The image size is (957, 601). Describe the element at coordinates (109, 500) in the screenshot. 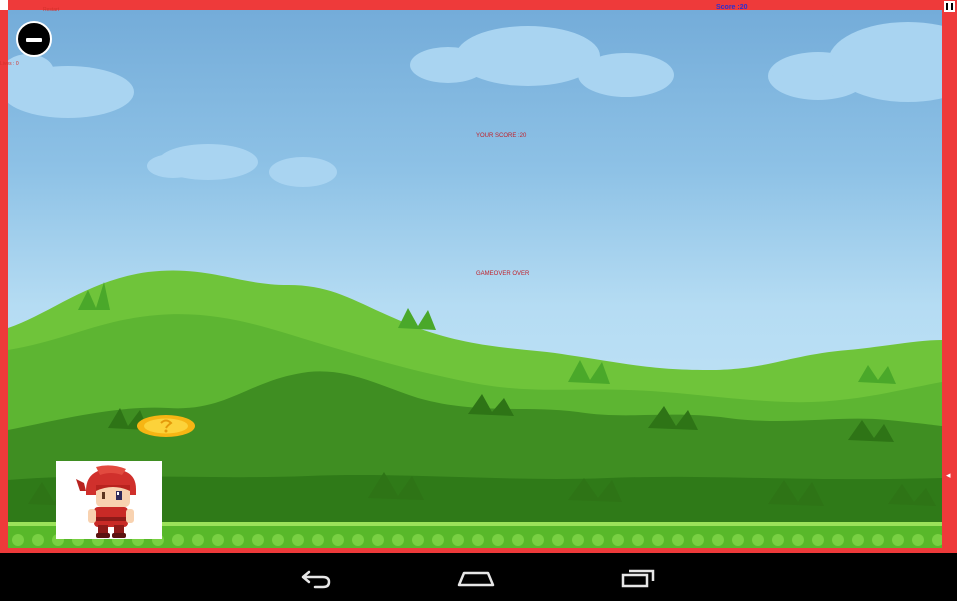

I see `player-character` at that location.